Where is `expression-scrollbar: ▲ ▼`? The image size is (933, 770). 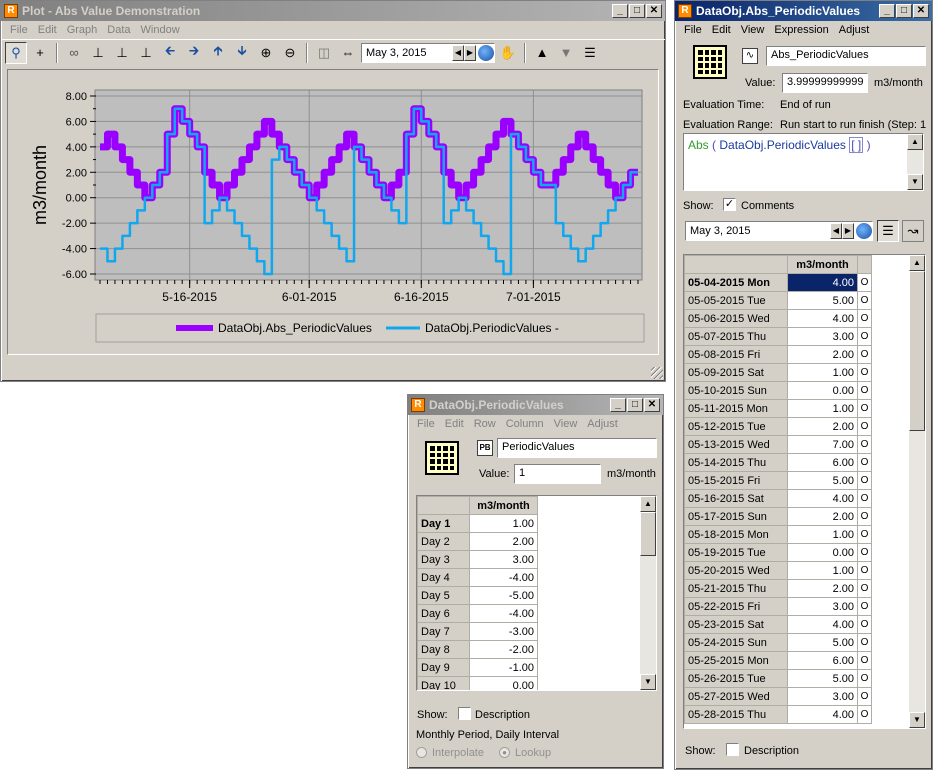
expression-scrollbar: ▲ ▼ is located at coordinates (915, 162).